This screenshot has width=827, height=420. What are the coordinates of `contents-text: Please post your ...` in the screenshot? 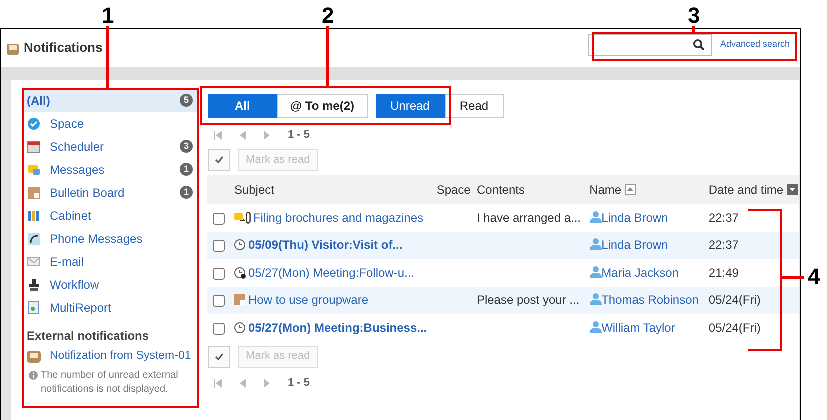 It's located at (528, 300).